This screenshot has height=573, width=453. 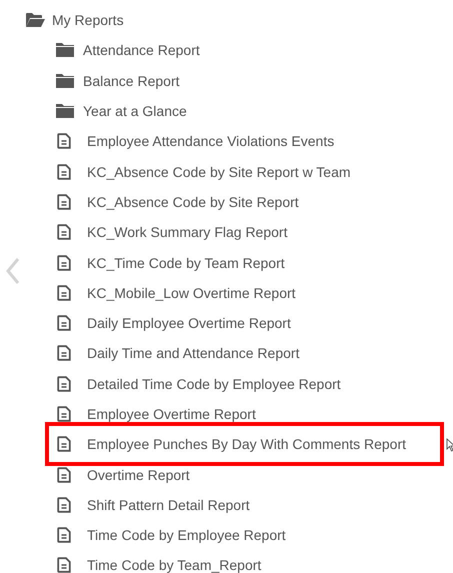 I want to click on tree-item: Daily Time and Attendance Report, so click(x=193, y=353).